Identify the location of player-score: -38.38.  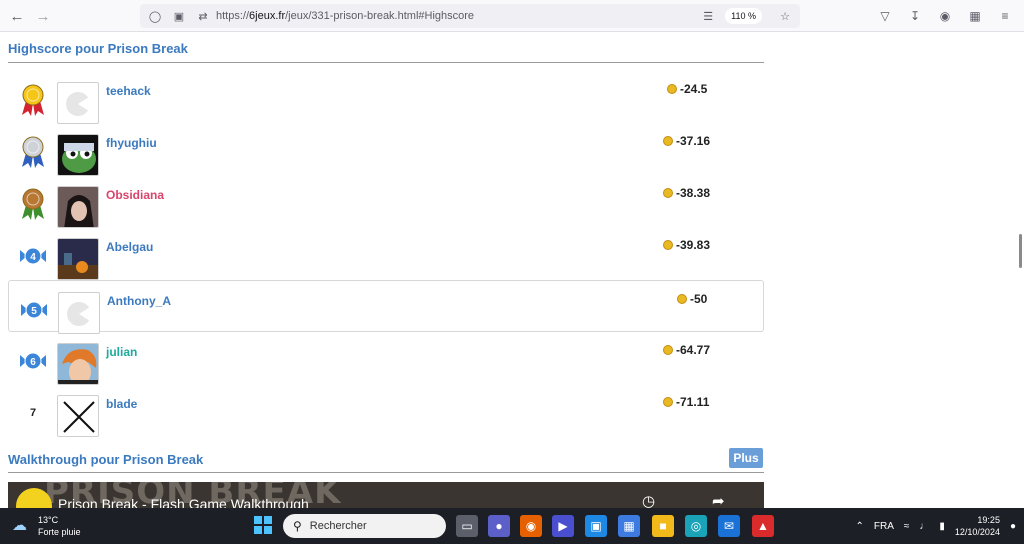
(686, 193).